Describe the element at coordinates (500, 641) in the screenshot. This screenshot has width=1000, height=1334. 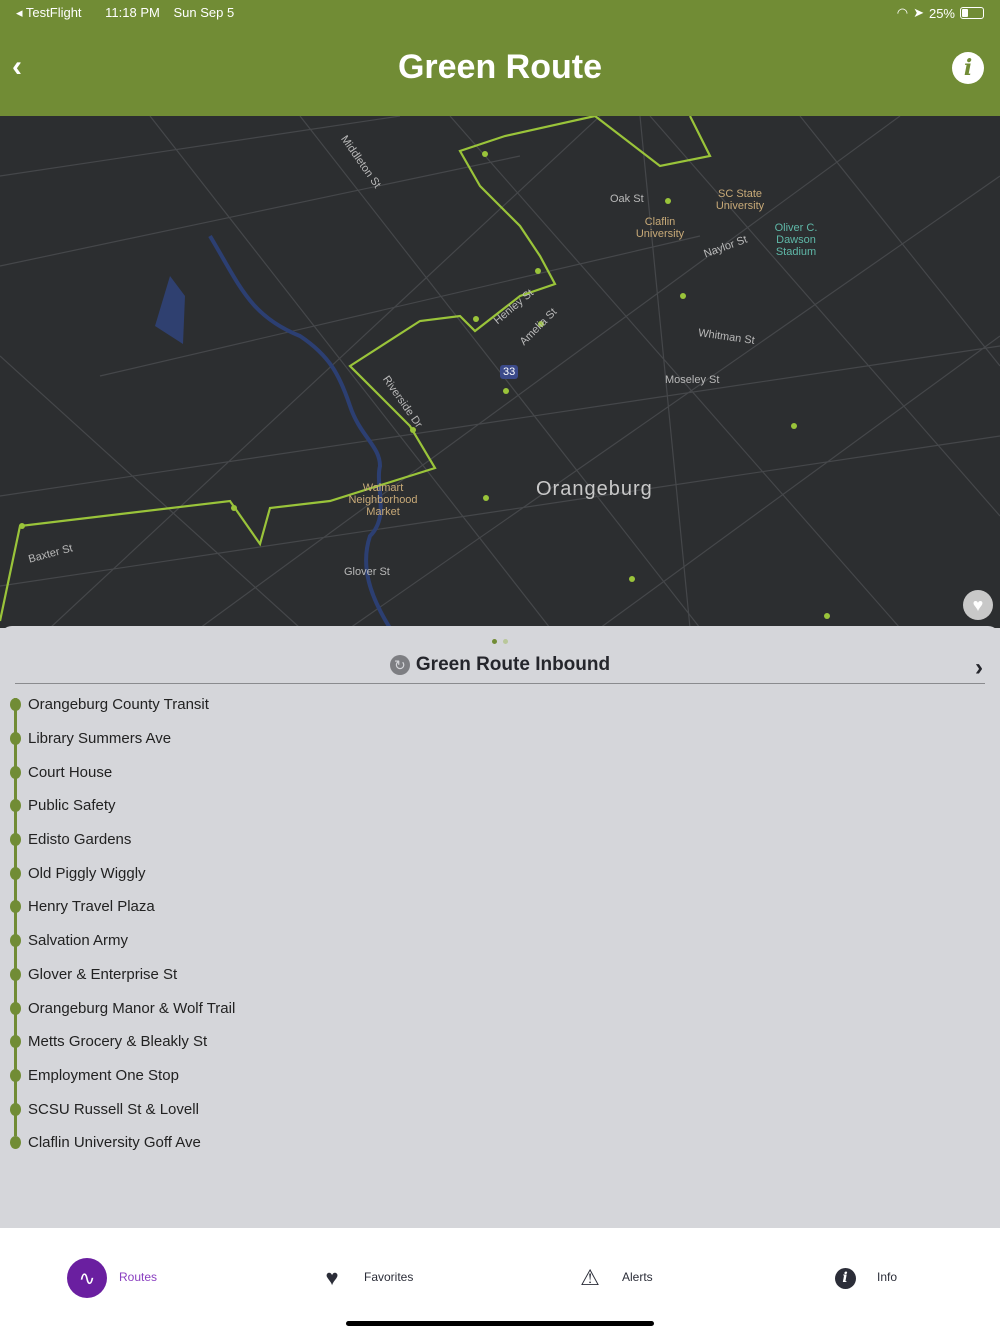
I see `page-indicator` at that location.